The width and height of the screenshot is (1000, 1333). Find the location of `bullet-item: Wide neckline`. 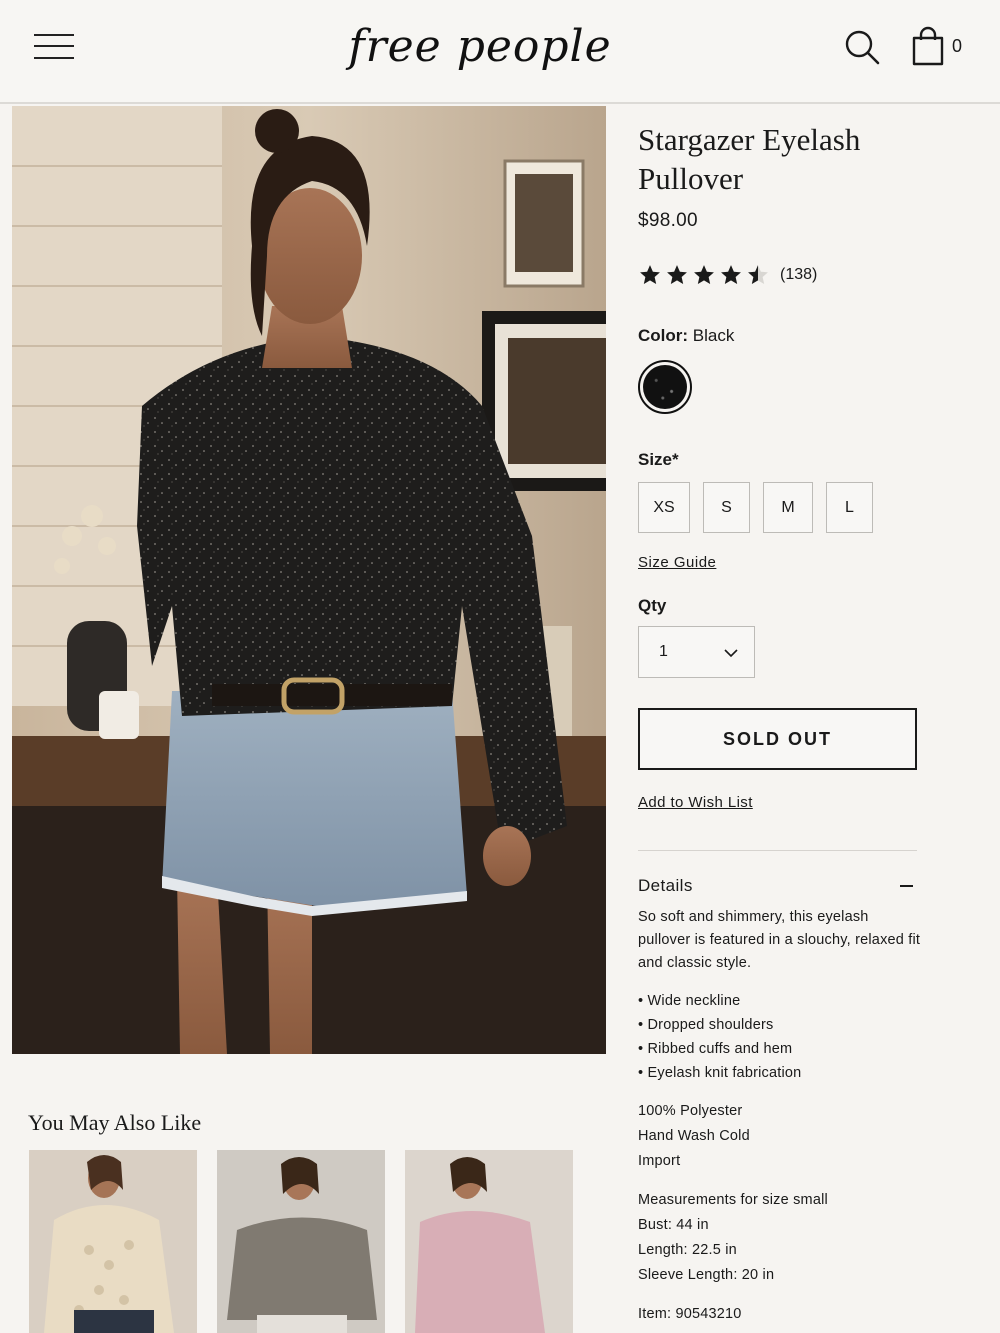

bullet-item: Wide neckline is located at coordinates (780, 1001).